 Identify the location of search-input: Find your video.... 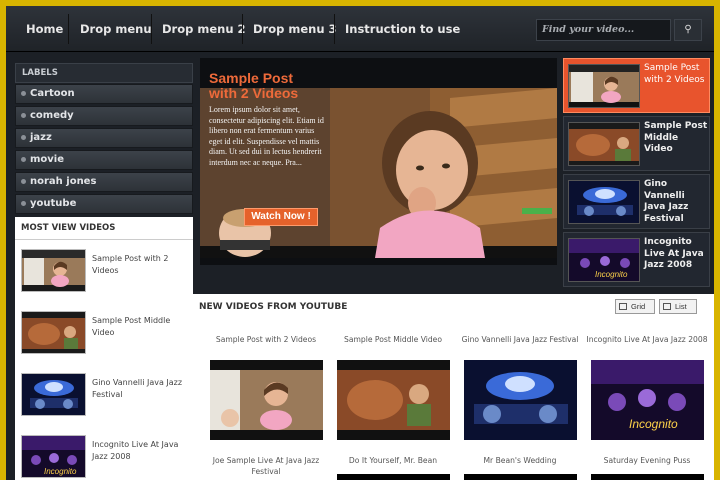
(603, 30).